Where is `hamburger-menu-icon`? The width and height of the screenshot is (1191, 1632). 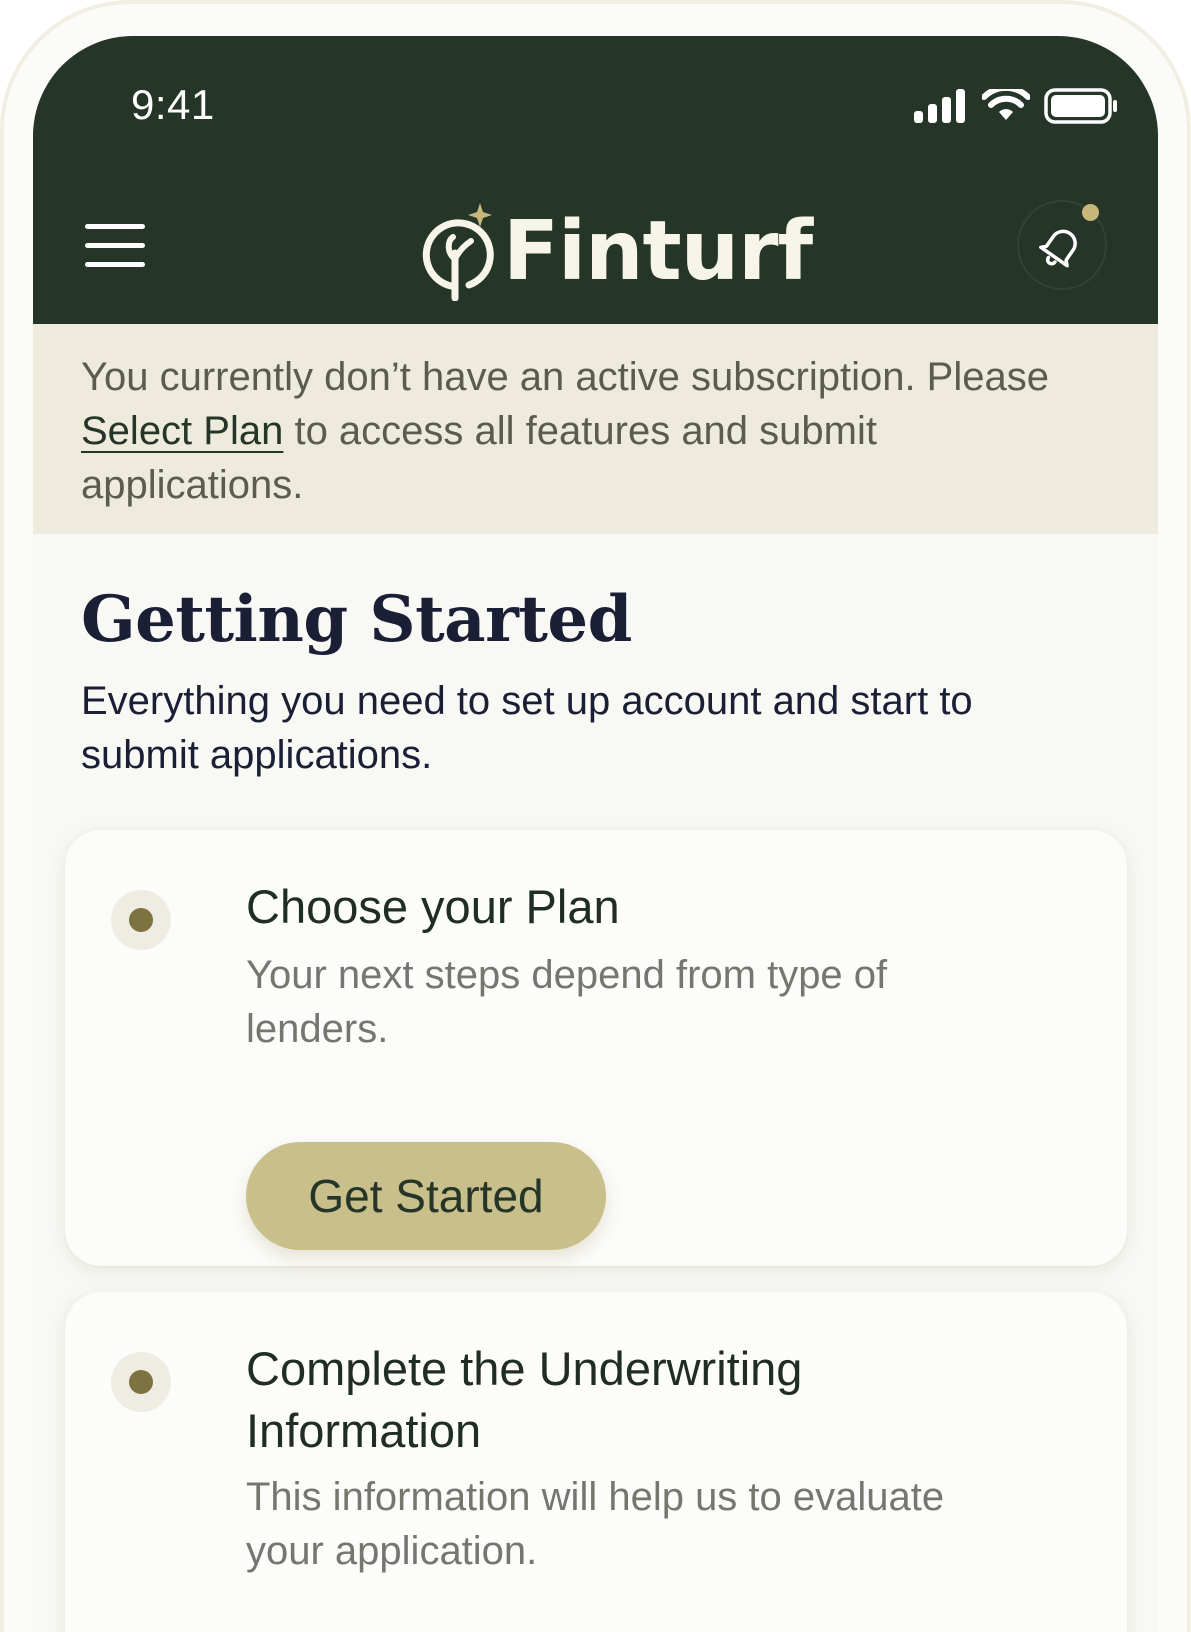 hamburger-menu-icon is located at coordinates (115, 246).